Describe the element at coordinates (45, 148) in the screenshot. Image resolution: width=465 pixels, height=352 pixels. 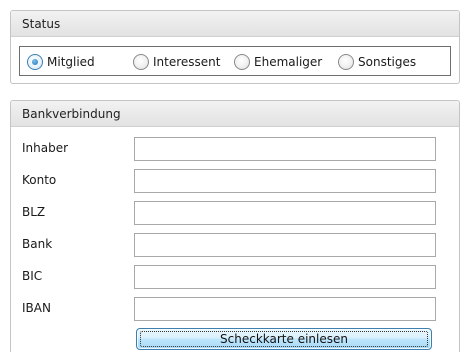
I see `label-inhaber: Inhaber` at that location.